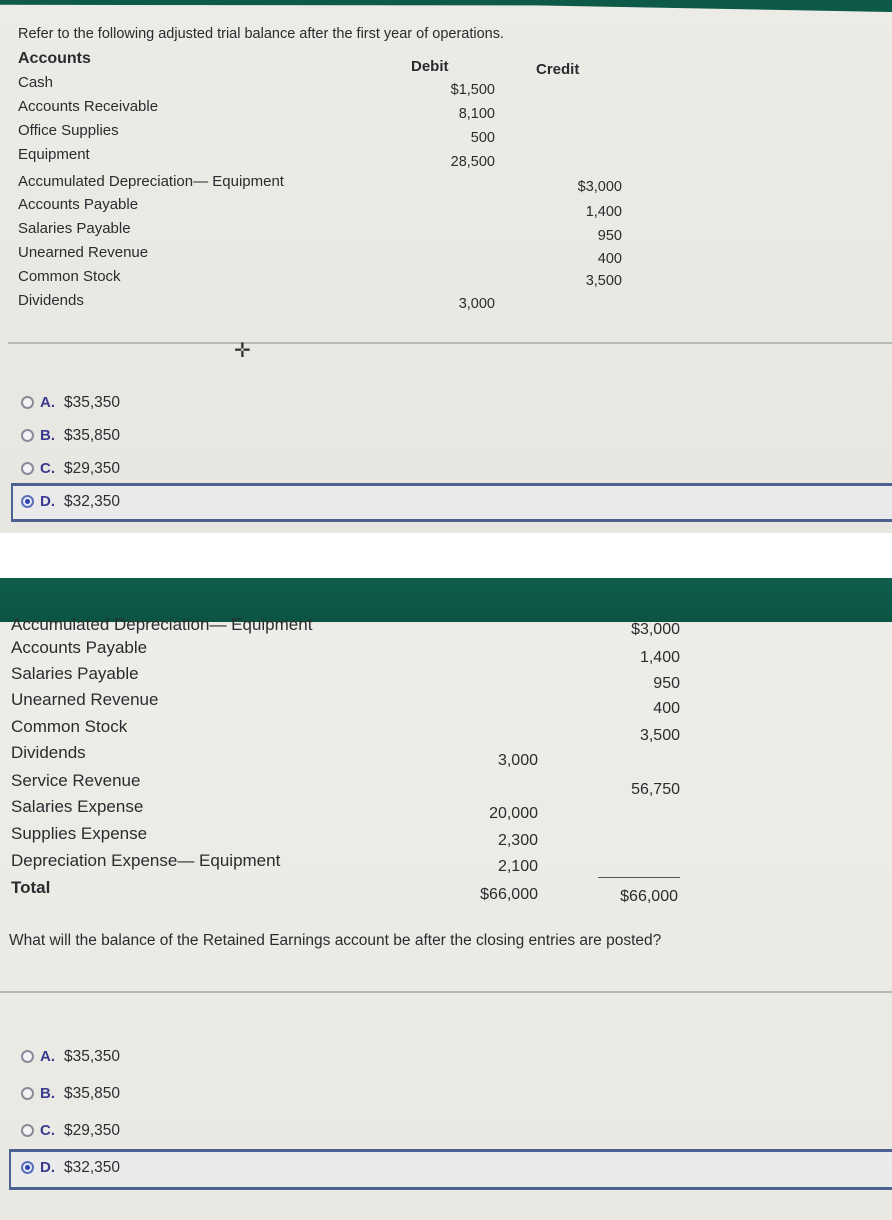 The width and height of the screenshot is (892, 1220). What do you see at coordinates (54, 58) in the screenshot?
I see `accounts-header: Accounts` at bounding box center [54, 58].